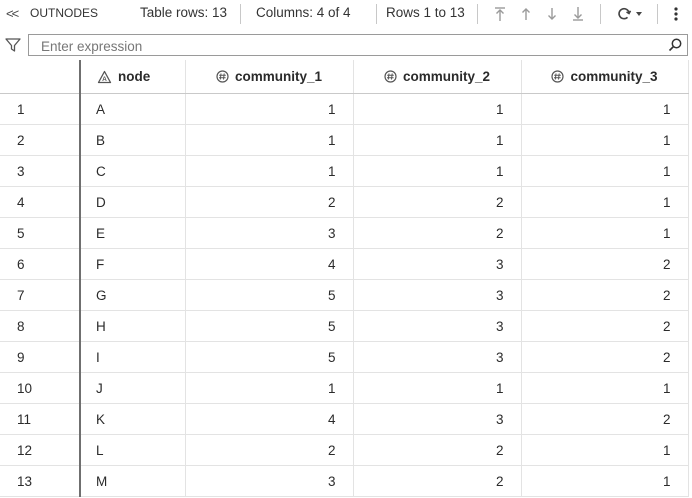  I want to click on cell-node: B, so click(133, 140).